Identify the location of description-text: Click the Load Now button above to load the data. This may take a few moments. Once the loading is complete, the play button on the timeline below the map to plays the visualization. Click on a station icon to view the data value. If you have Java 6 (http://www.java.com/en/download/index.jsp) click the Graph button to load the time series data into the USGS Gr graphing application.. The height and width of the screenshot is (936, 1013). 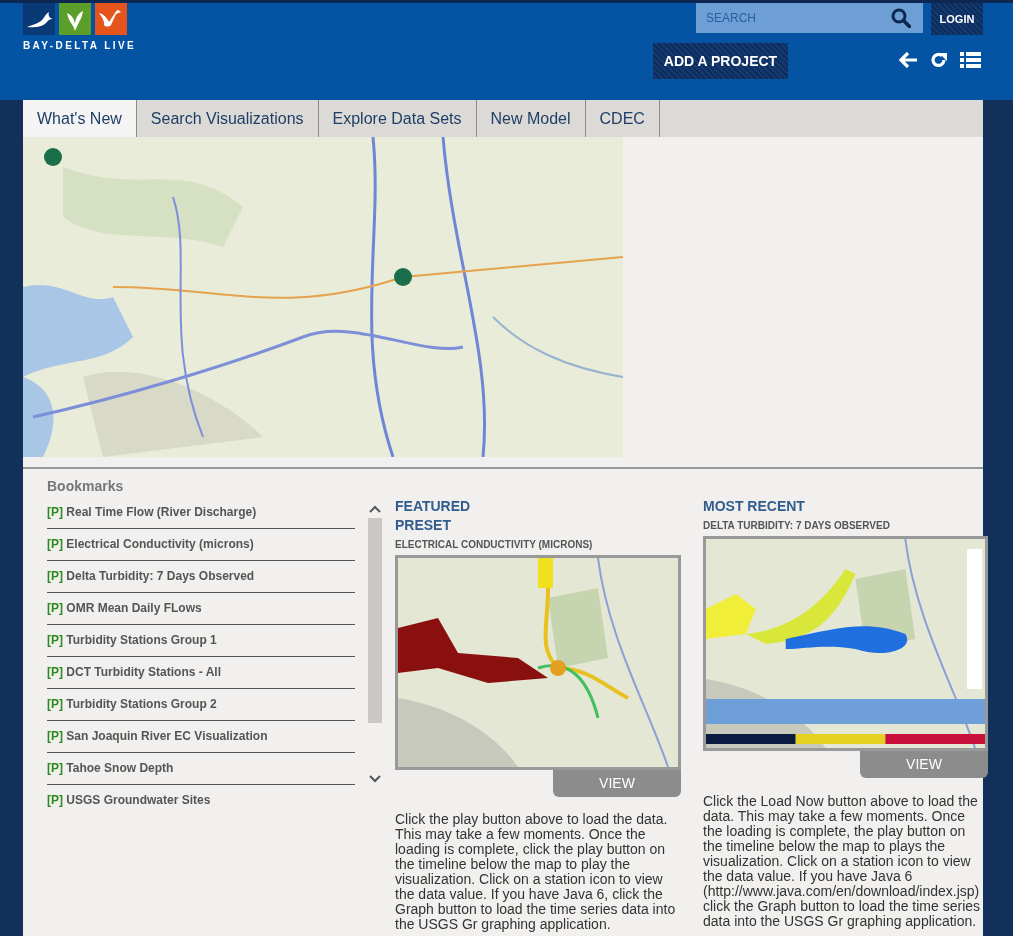
(842, 861).